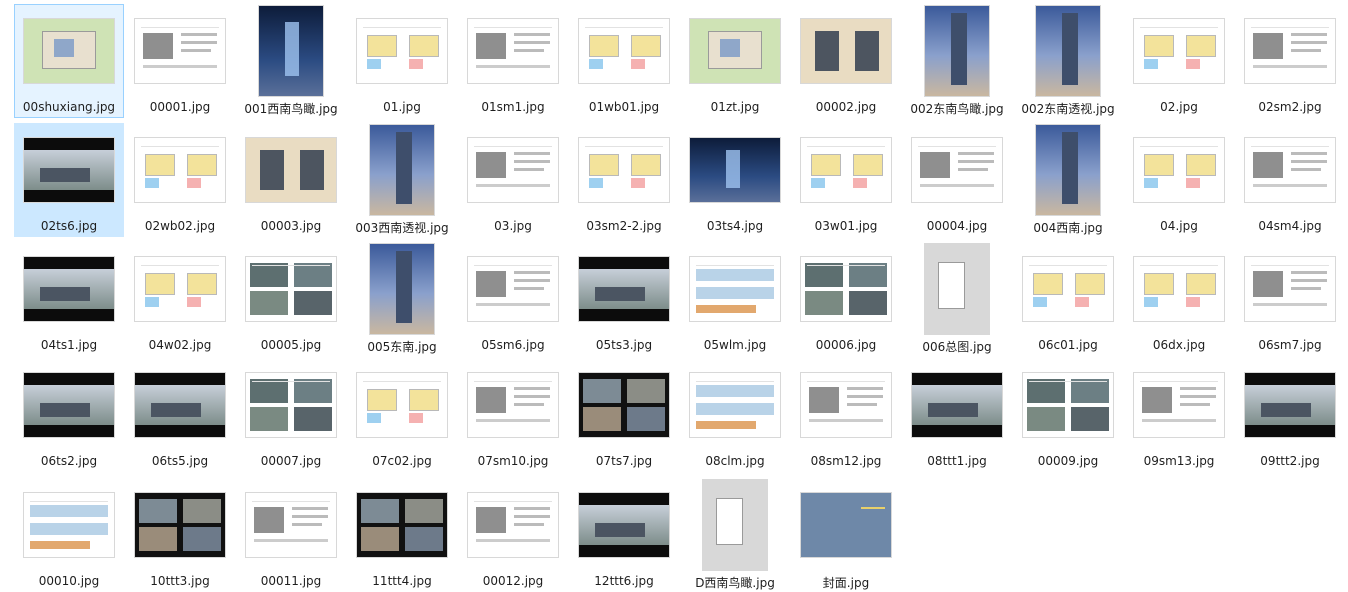 This screenshot has width=1348, height=592. Describe the element at coordinates (402, 180) in the screenshot. I see `file-item: 003西南透视.jpg` at that location.